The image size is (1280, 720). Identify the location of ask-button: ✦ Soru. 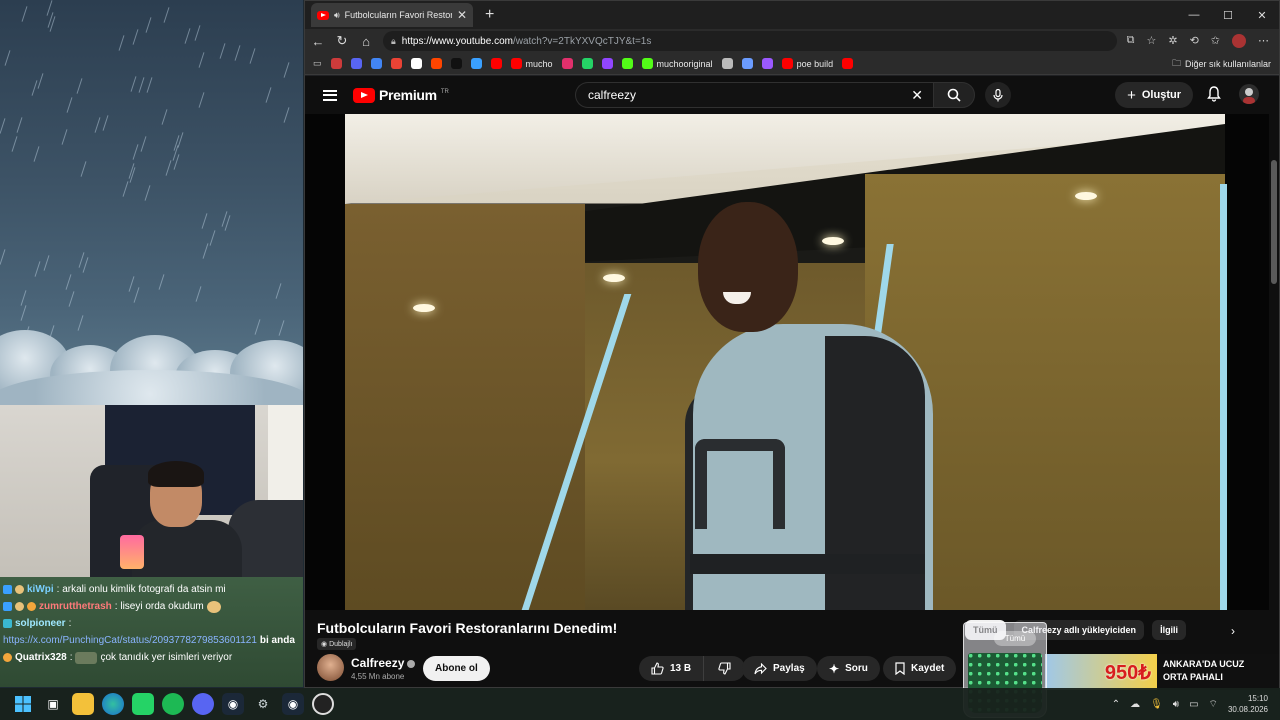
(848, 668).